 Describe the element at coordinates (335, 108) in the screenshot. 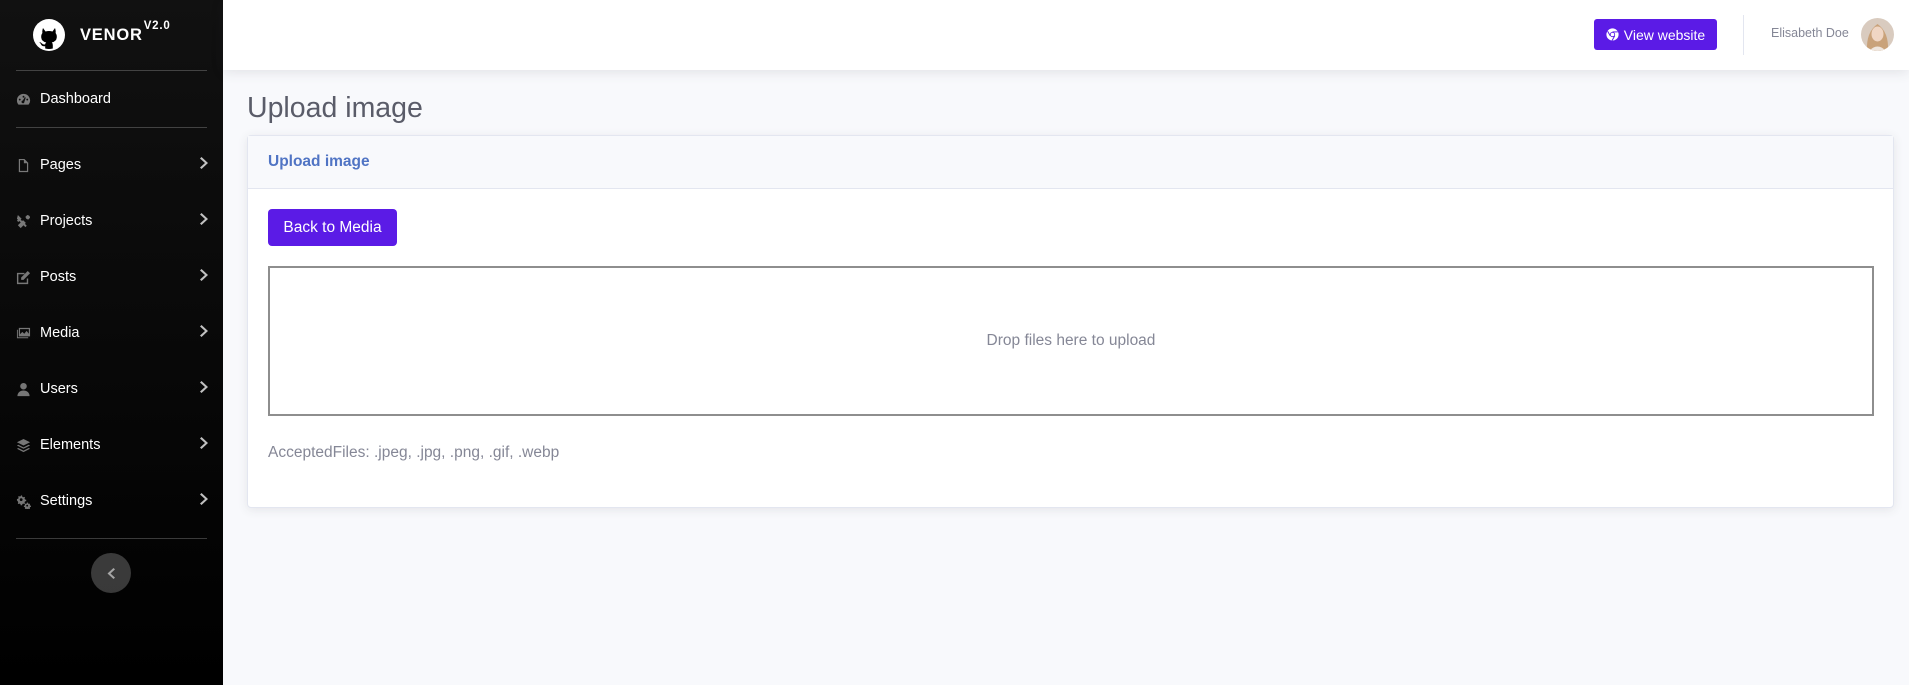

I see `page-title: Upload image` at that location.